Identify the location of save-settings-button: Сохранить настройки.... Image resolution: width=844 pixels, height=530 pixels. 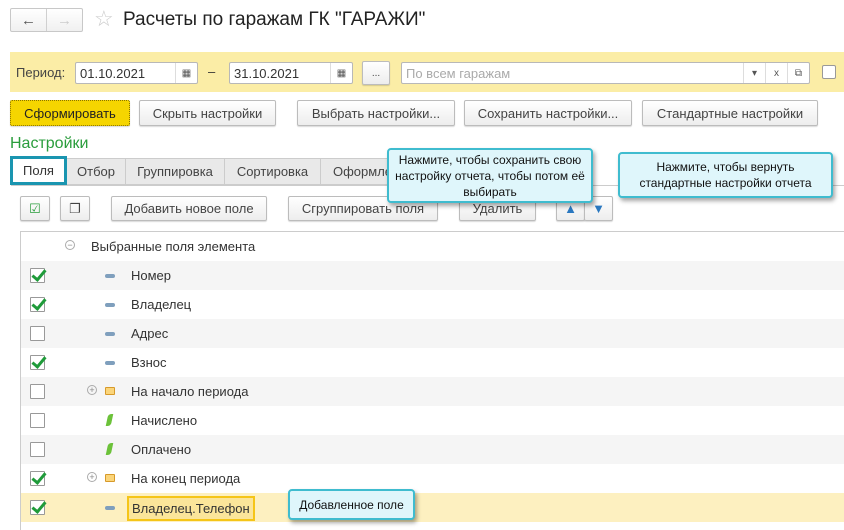
(548, 113).